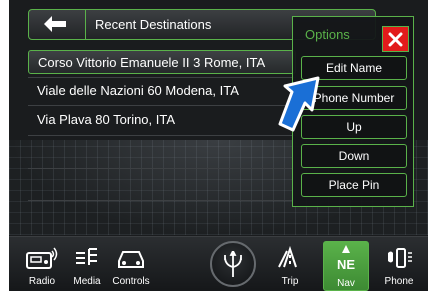  I want to click on nav-label: Trip, so click(290, 281).